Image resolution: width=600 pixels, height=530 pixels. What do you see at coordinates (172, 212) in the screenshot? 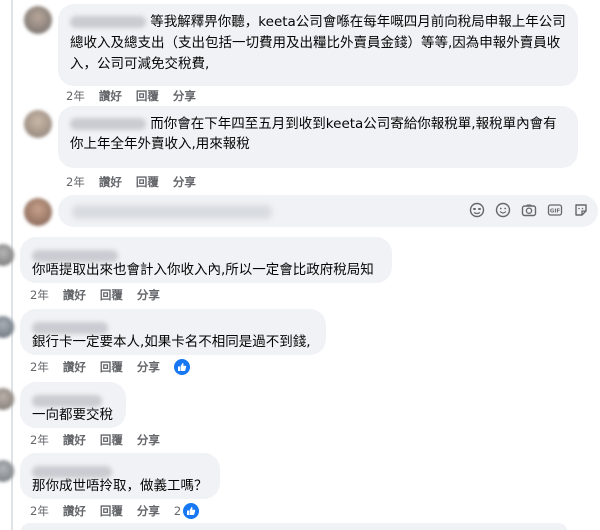
I see `reply-placeholder` at bounding box center [172, 212].